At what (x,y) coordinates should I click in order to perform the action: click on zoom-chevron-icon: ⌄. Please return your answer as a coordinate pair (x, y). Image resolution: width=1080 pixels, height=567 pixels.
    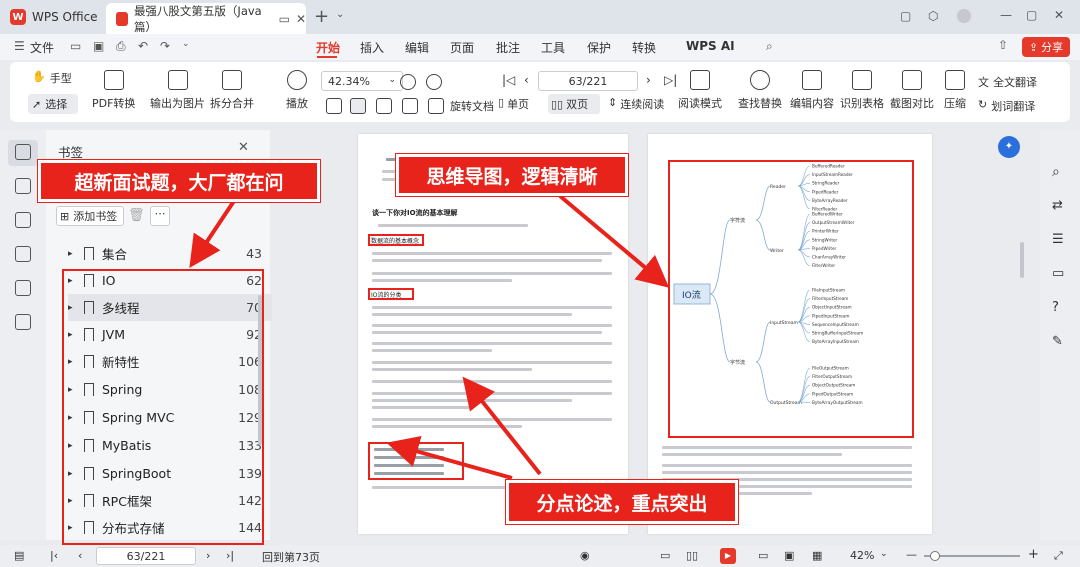
    Looking at the image, I should click on (884, 554).